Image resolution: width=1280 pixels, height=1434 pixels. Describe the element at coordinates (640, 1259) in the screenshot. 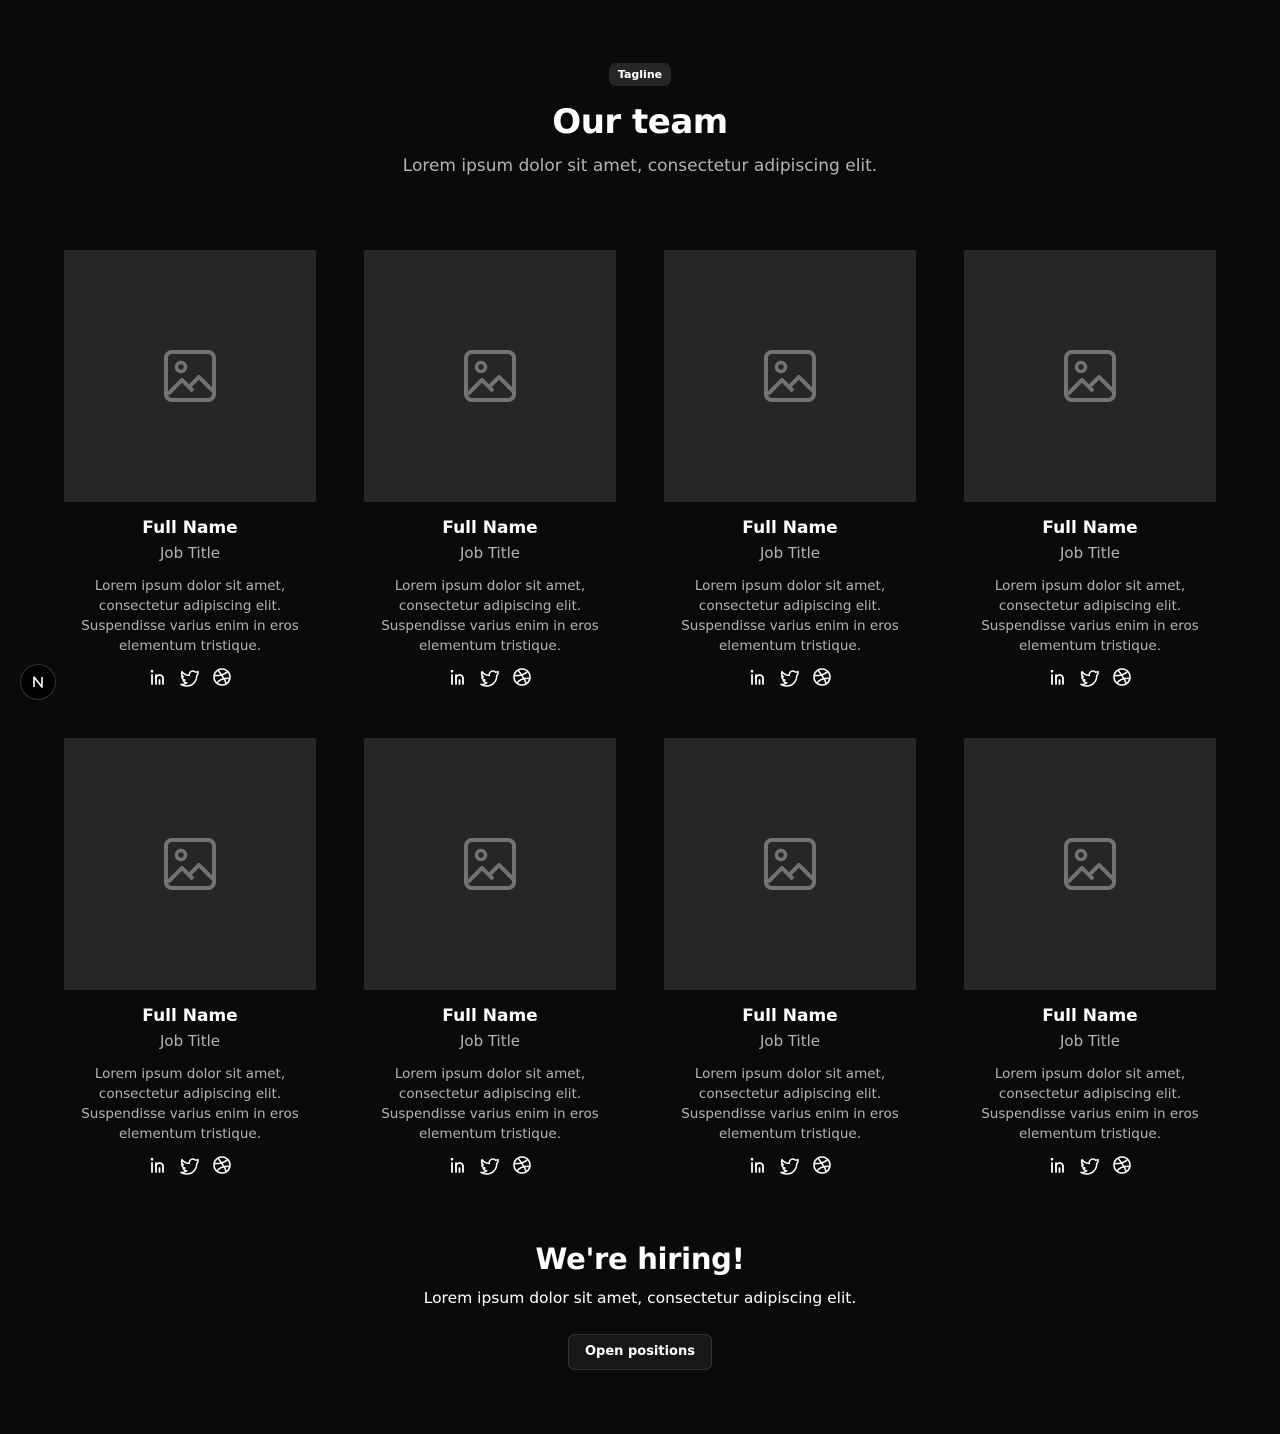

I see `hiring-title: We're hiring!` at that location.